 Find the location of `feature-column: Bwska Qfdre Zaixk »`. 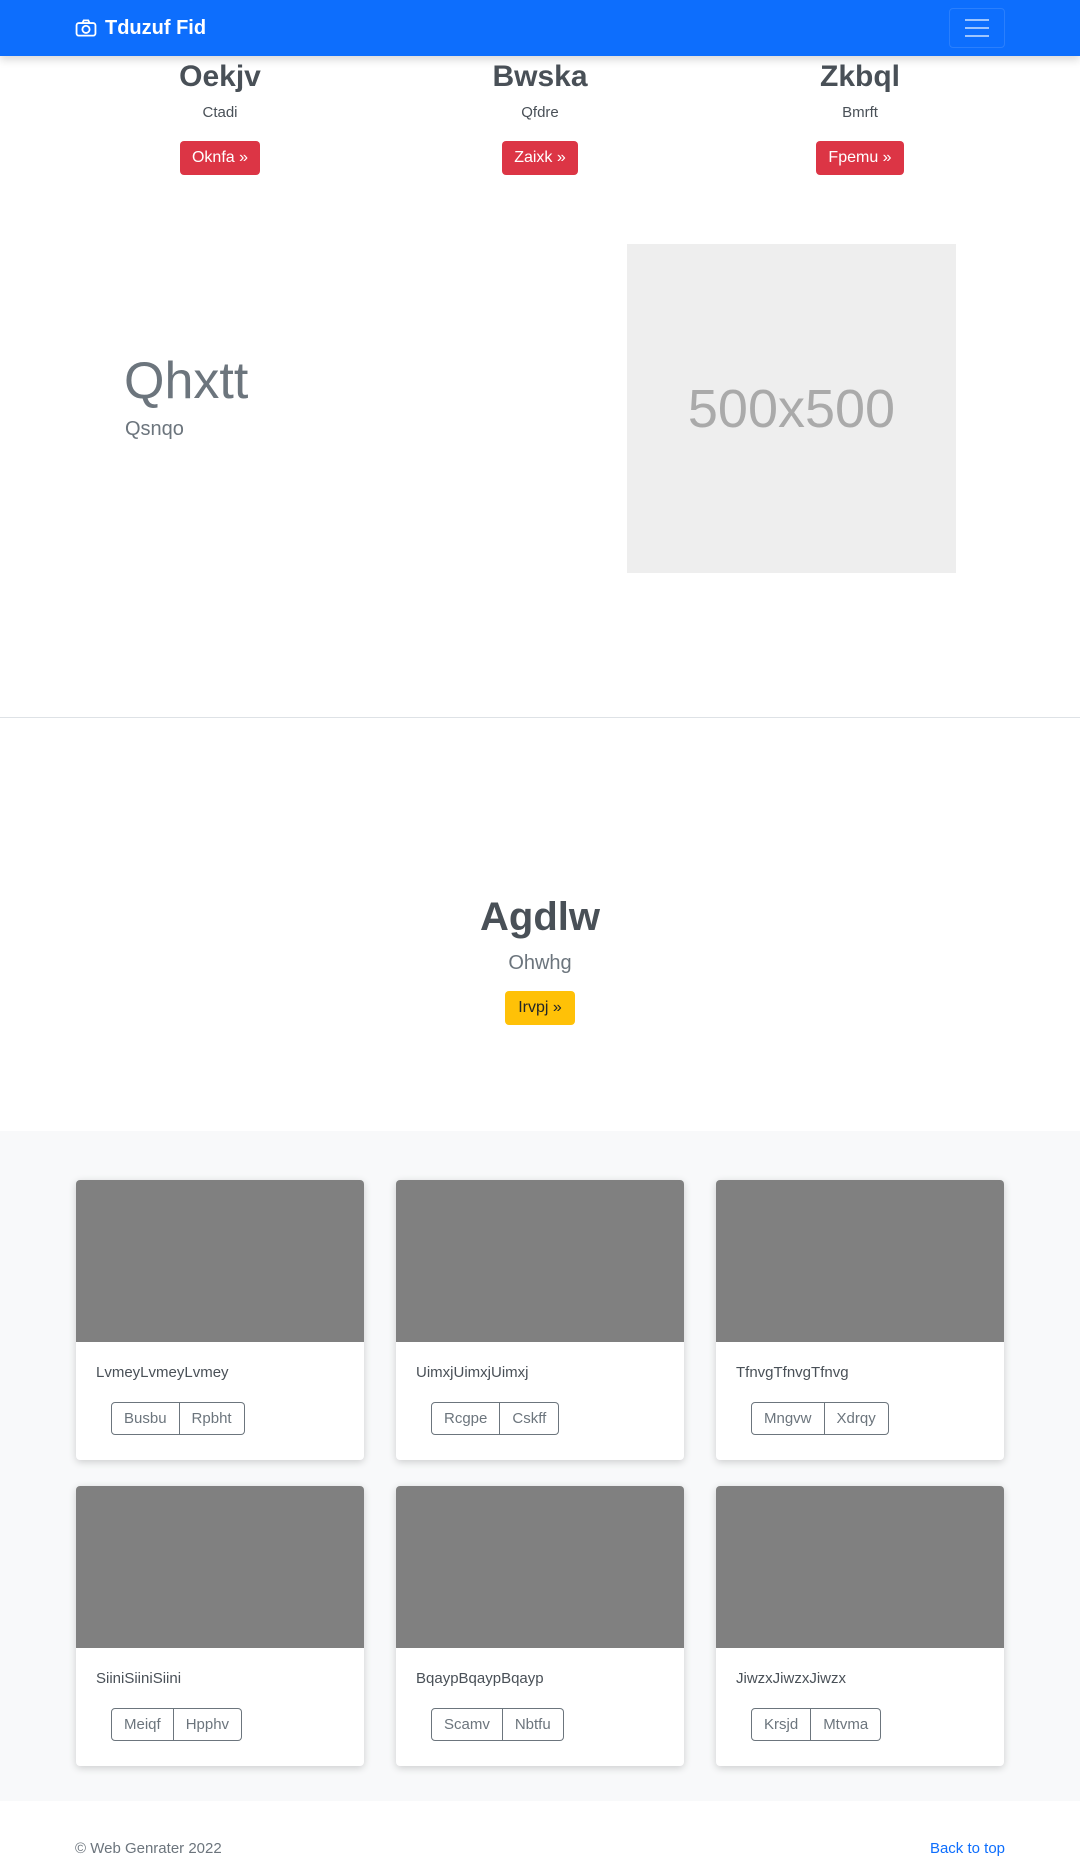

feature-column: Bwska Qfdre Zaixk » is located at coordinates (540, 115).